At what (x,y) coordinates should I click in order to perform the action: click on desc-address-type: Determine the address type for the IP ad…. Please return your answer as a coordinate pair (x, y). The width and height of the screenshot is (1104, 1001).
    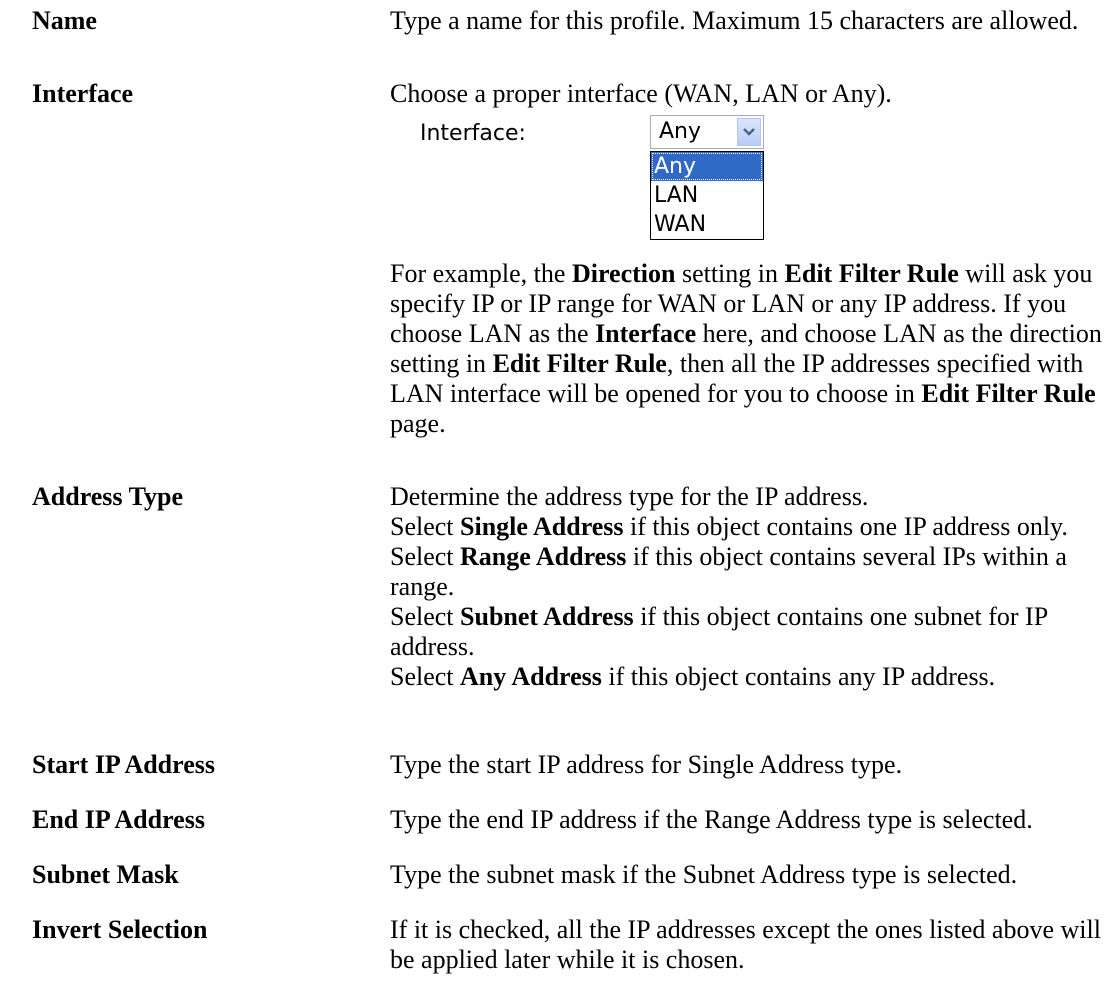
    Looking at the image, I should click on (746, 587).